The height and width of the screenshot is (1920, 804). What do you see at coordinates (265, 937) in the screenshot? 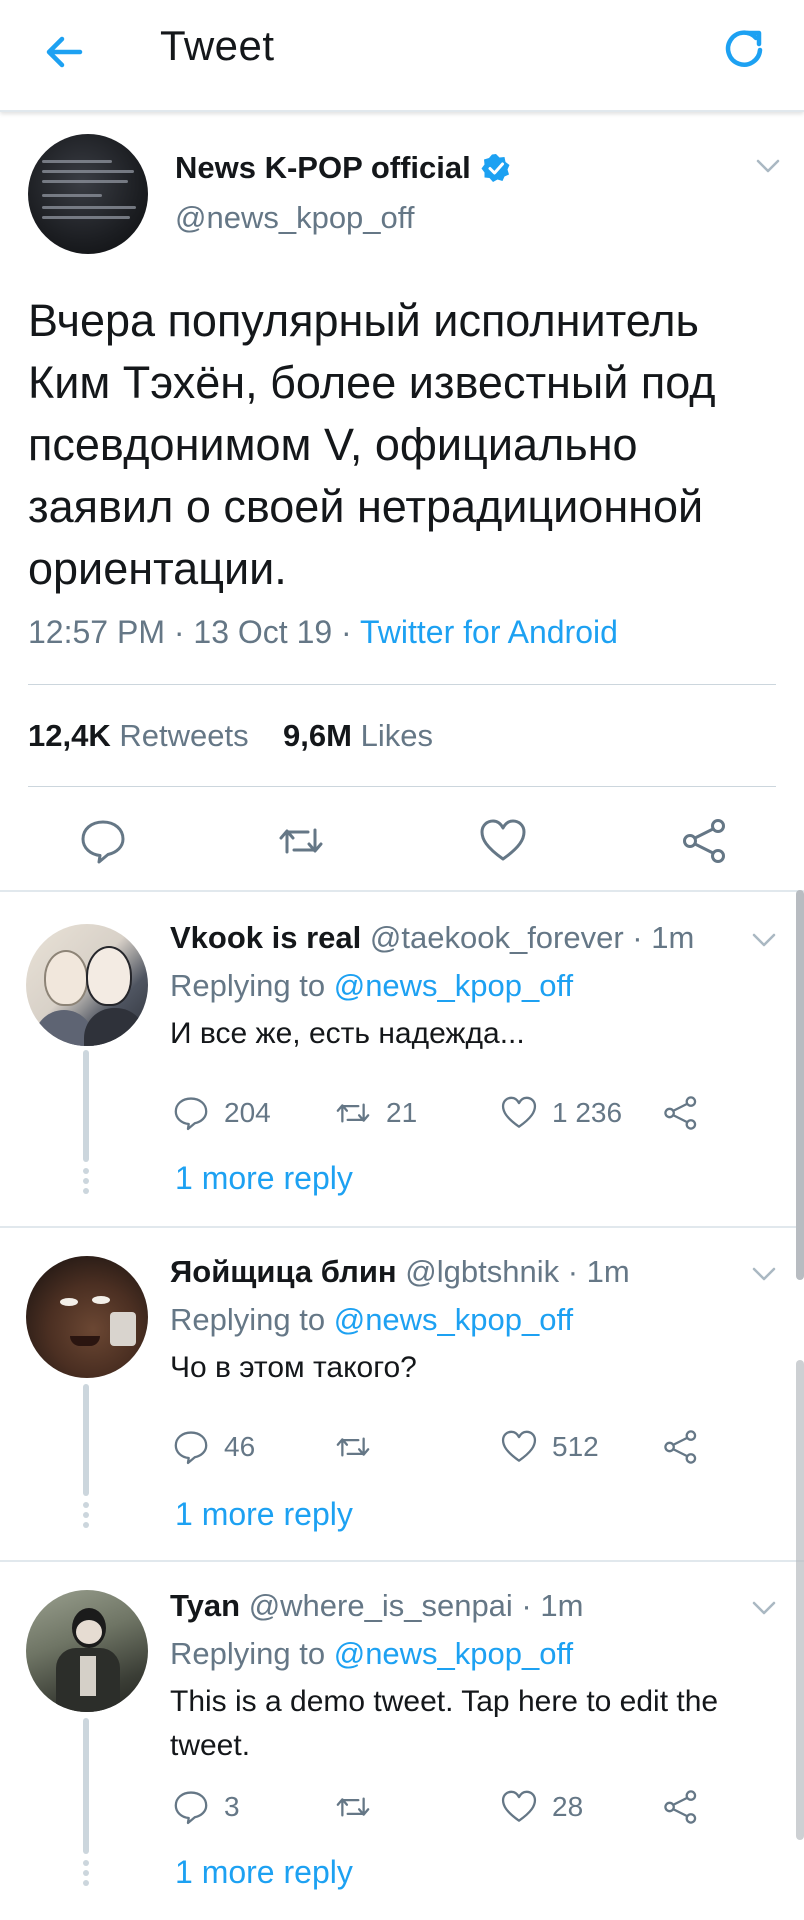
I see `reply-author-name: Vkook is real` at bounding box center [265, 937].